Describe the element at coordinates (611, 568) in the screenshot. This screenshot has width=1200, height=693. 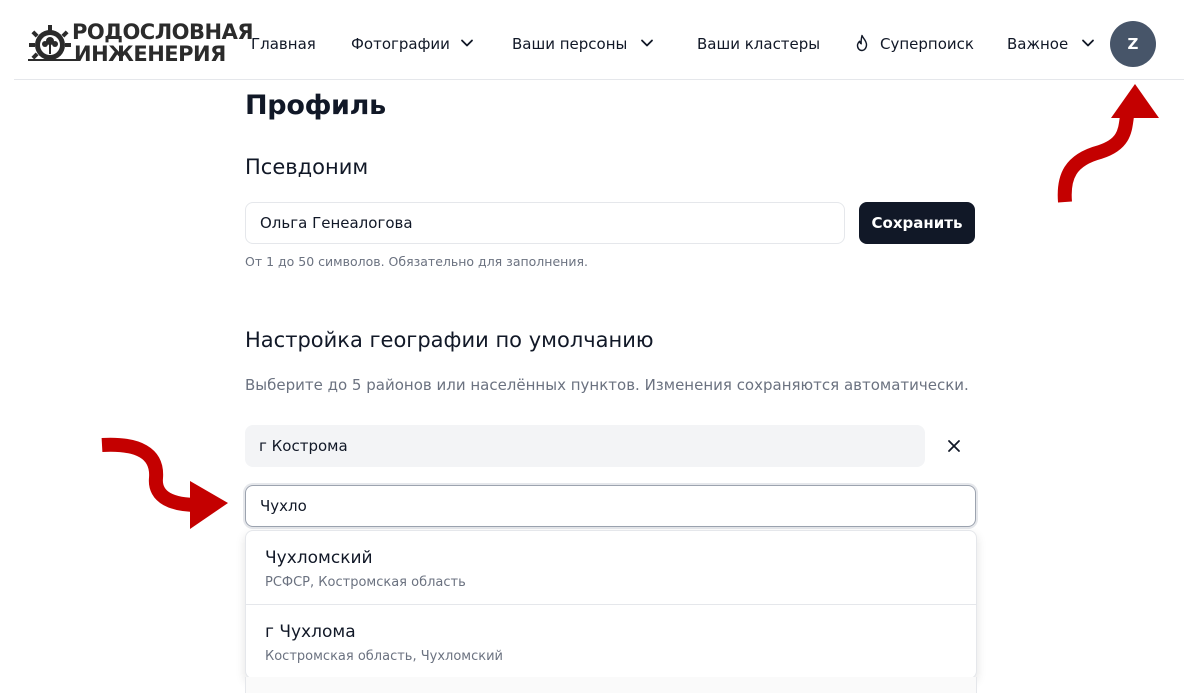
I see `suggestion-item: Чухломский РСФСР, Костромская область` at that location.